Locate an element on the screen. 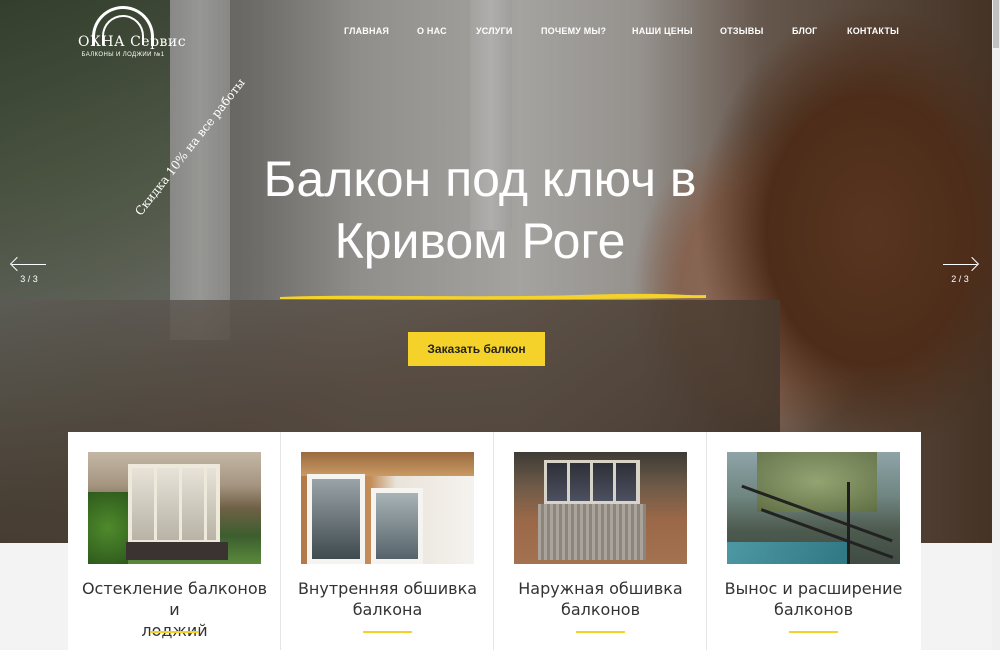 The height and width of the screenshot is (650, 1000). slider-next-button: 2 / 3 is located at coordinates (961, 271).